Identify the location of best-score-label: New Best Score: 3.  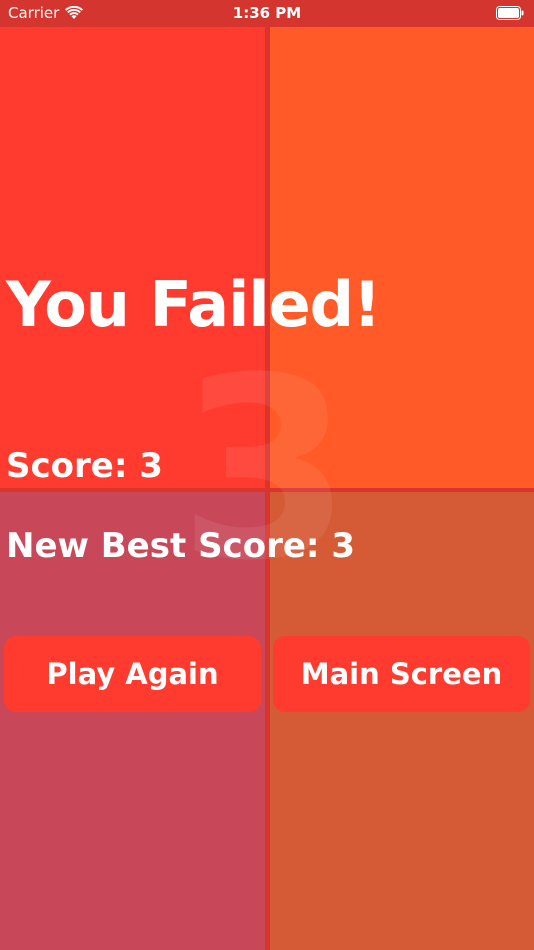
(180, 546).